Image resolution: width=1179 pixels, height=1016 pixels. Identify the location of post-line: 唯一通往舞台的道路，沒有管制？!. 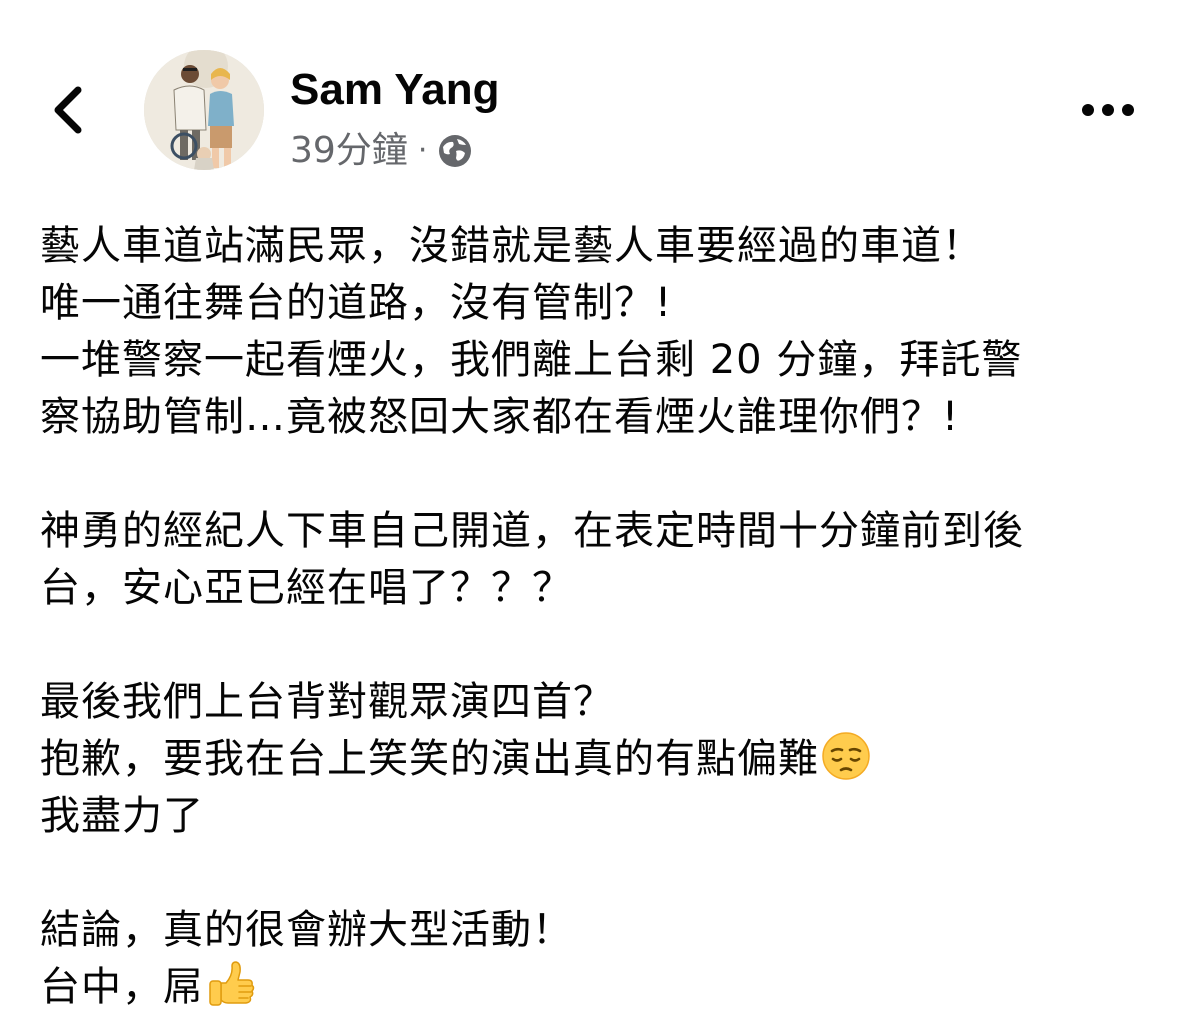
(356, 303).